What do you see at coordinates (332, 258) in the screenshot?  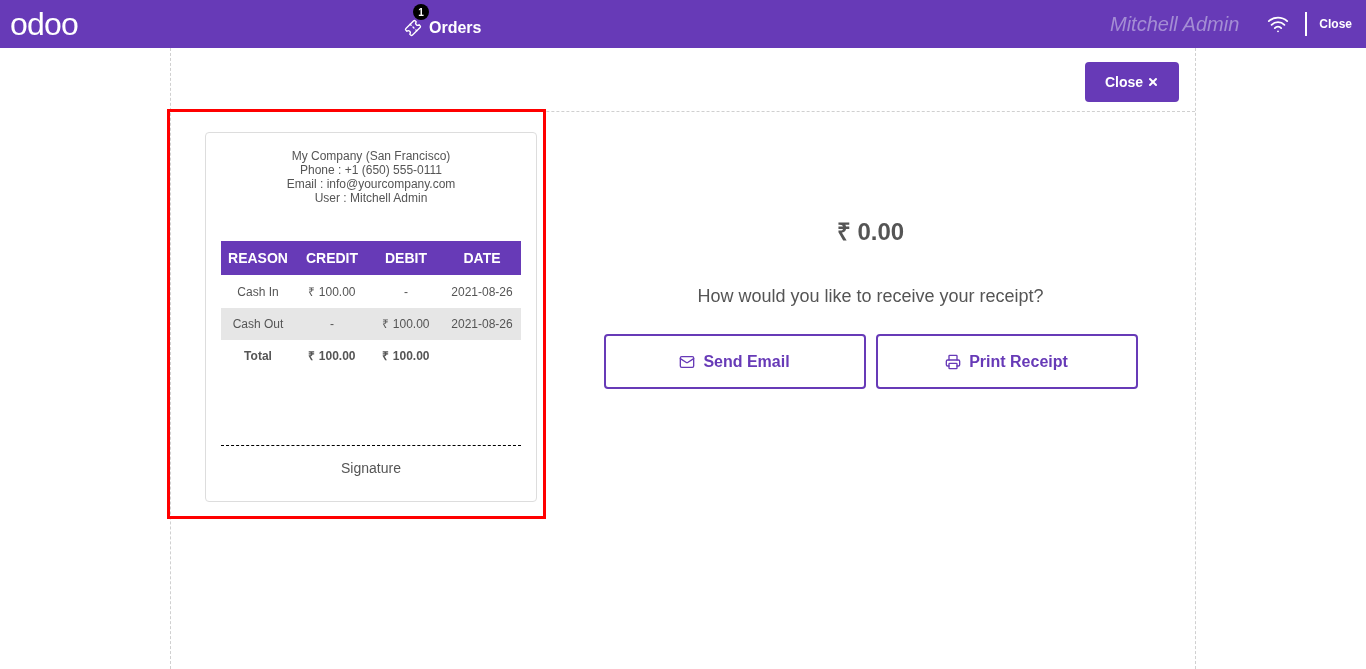 I see `column-header: CREDIT` at bounding box center [332, 258].